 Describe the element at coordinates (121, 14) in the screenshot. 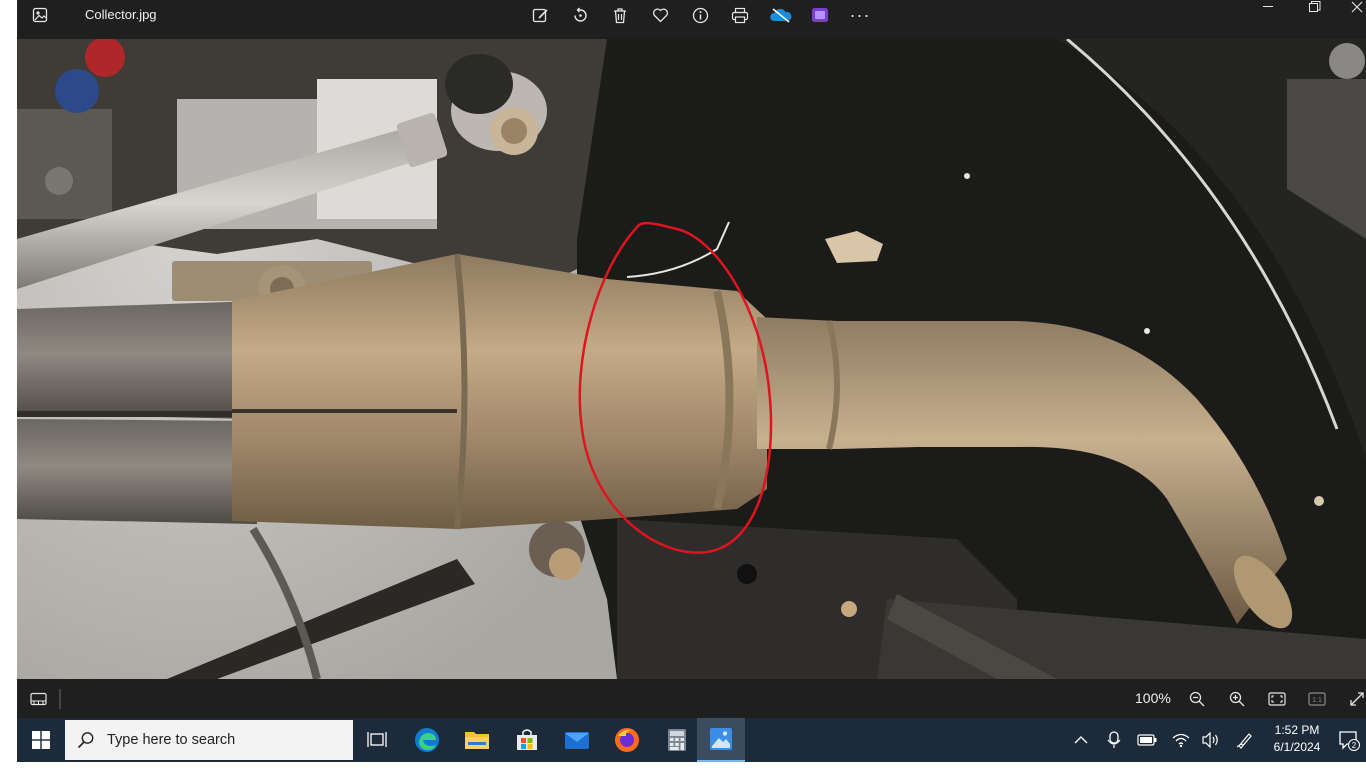

I see `file-name: Collector.jpg` at that location.